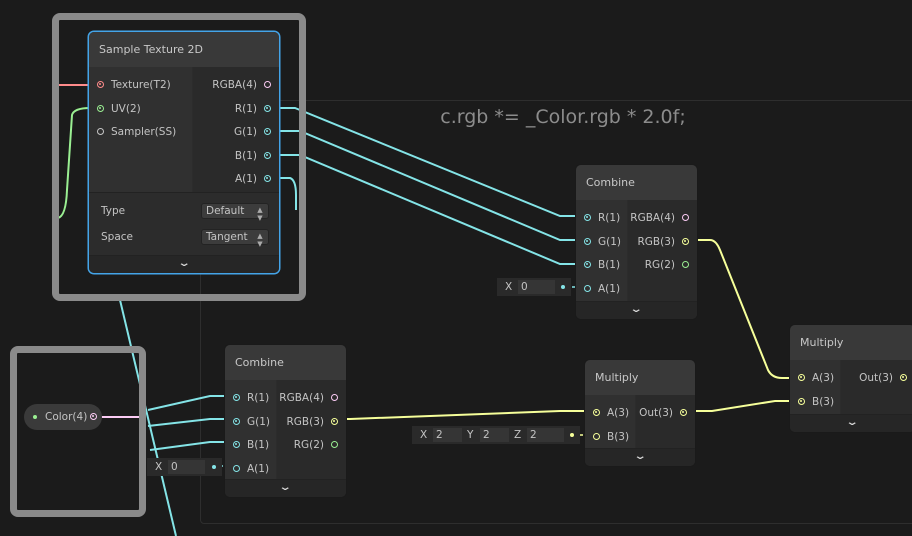  What do you see at coordinates (184, 49) in the screenshot?
I see `node-title: Sample Texture 2D` at bounding box center [184, 49].